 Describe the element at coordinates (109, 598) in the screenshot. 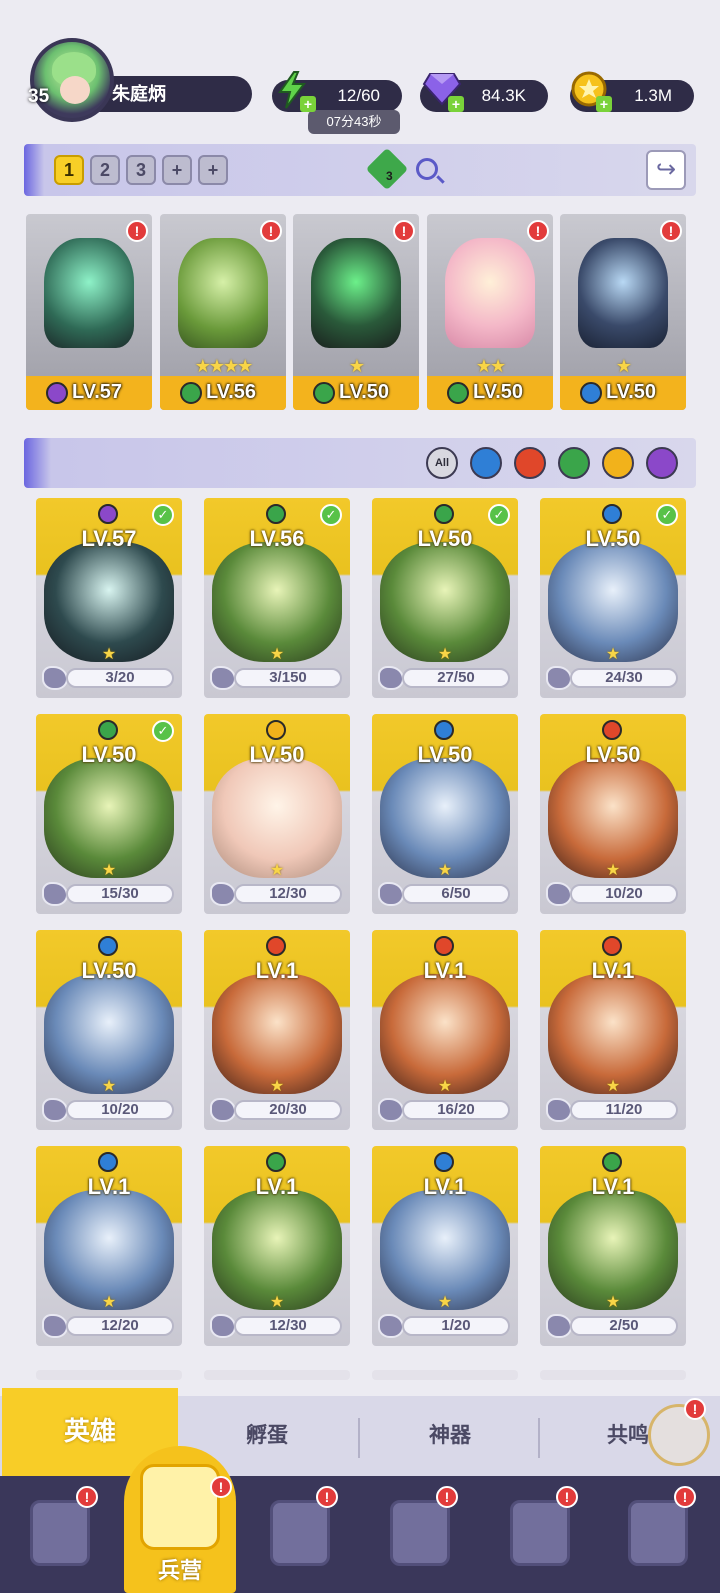

I see `hero-card: ✓ LV.57 ★ 3/20` at that location.